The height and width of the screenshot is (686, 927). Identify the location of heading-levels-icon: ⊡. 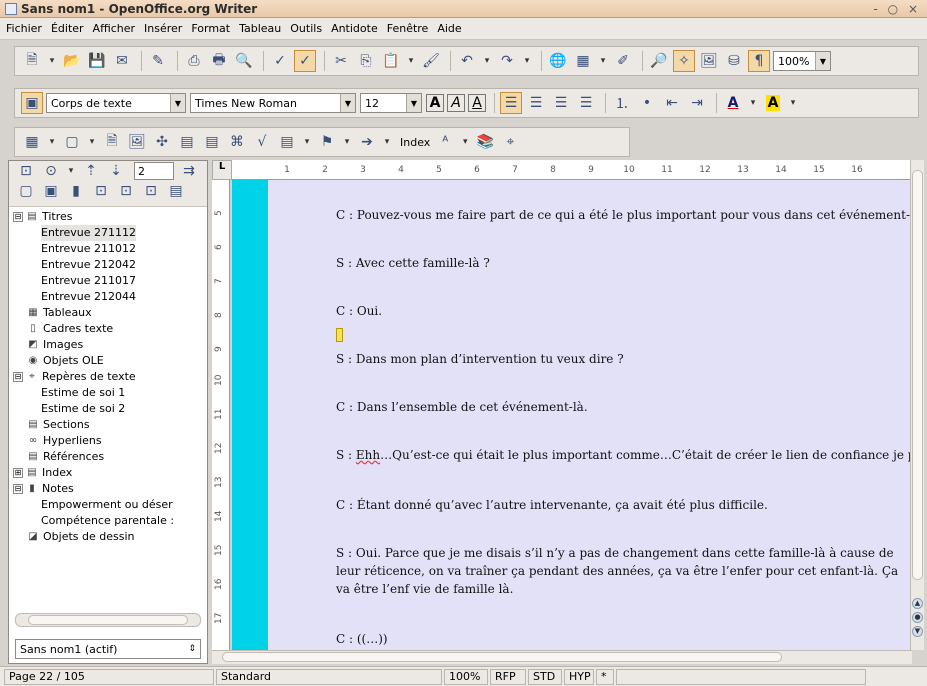
(101, 191).